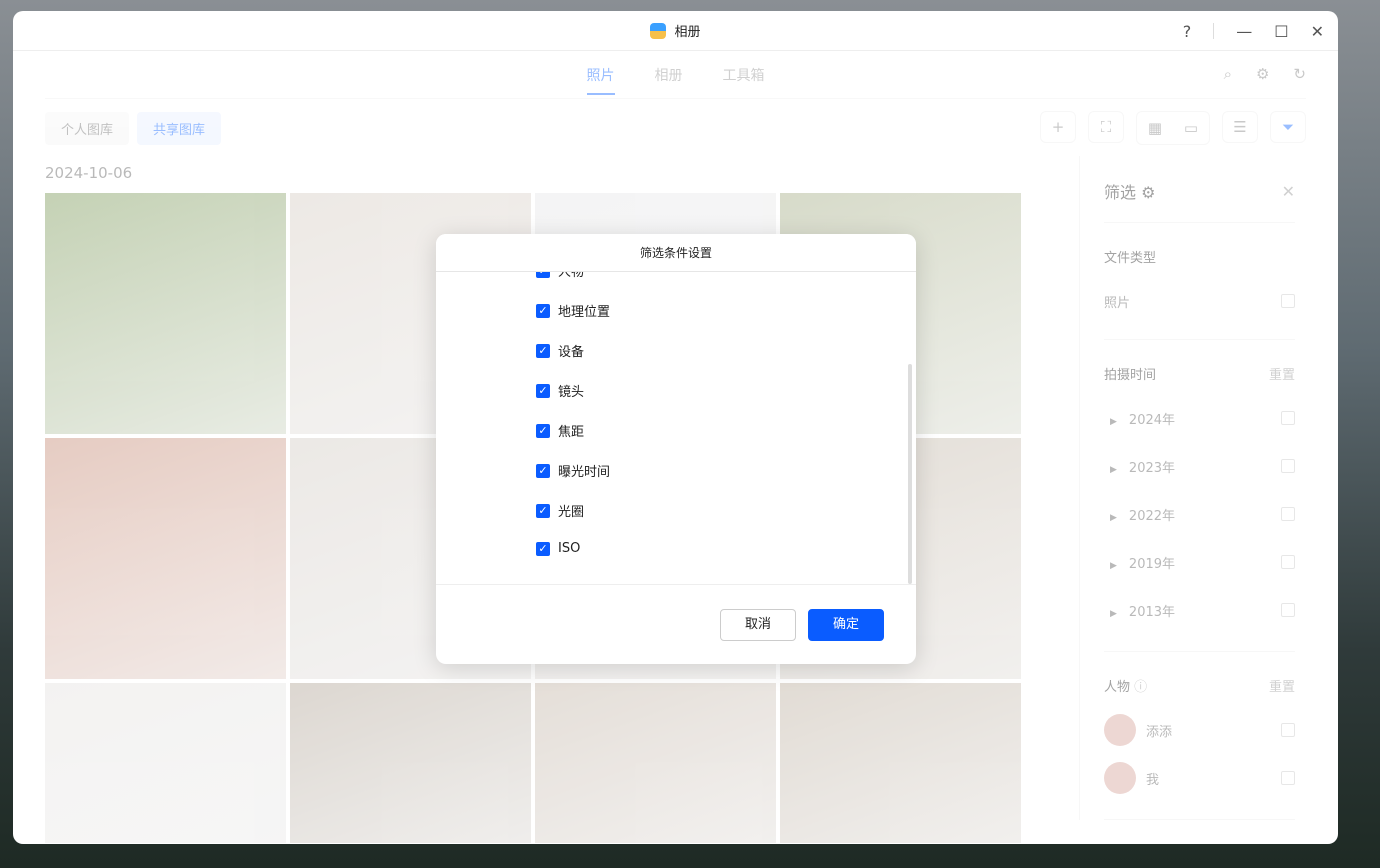 This screenshot has height=868, width=1380. I want to click on close-icon: ✕, so click(1288, 191).